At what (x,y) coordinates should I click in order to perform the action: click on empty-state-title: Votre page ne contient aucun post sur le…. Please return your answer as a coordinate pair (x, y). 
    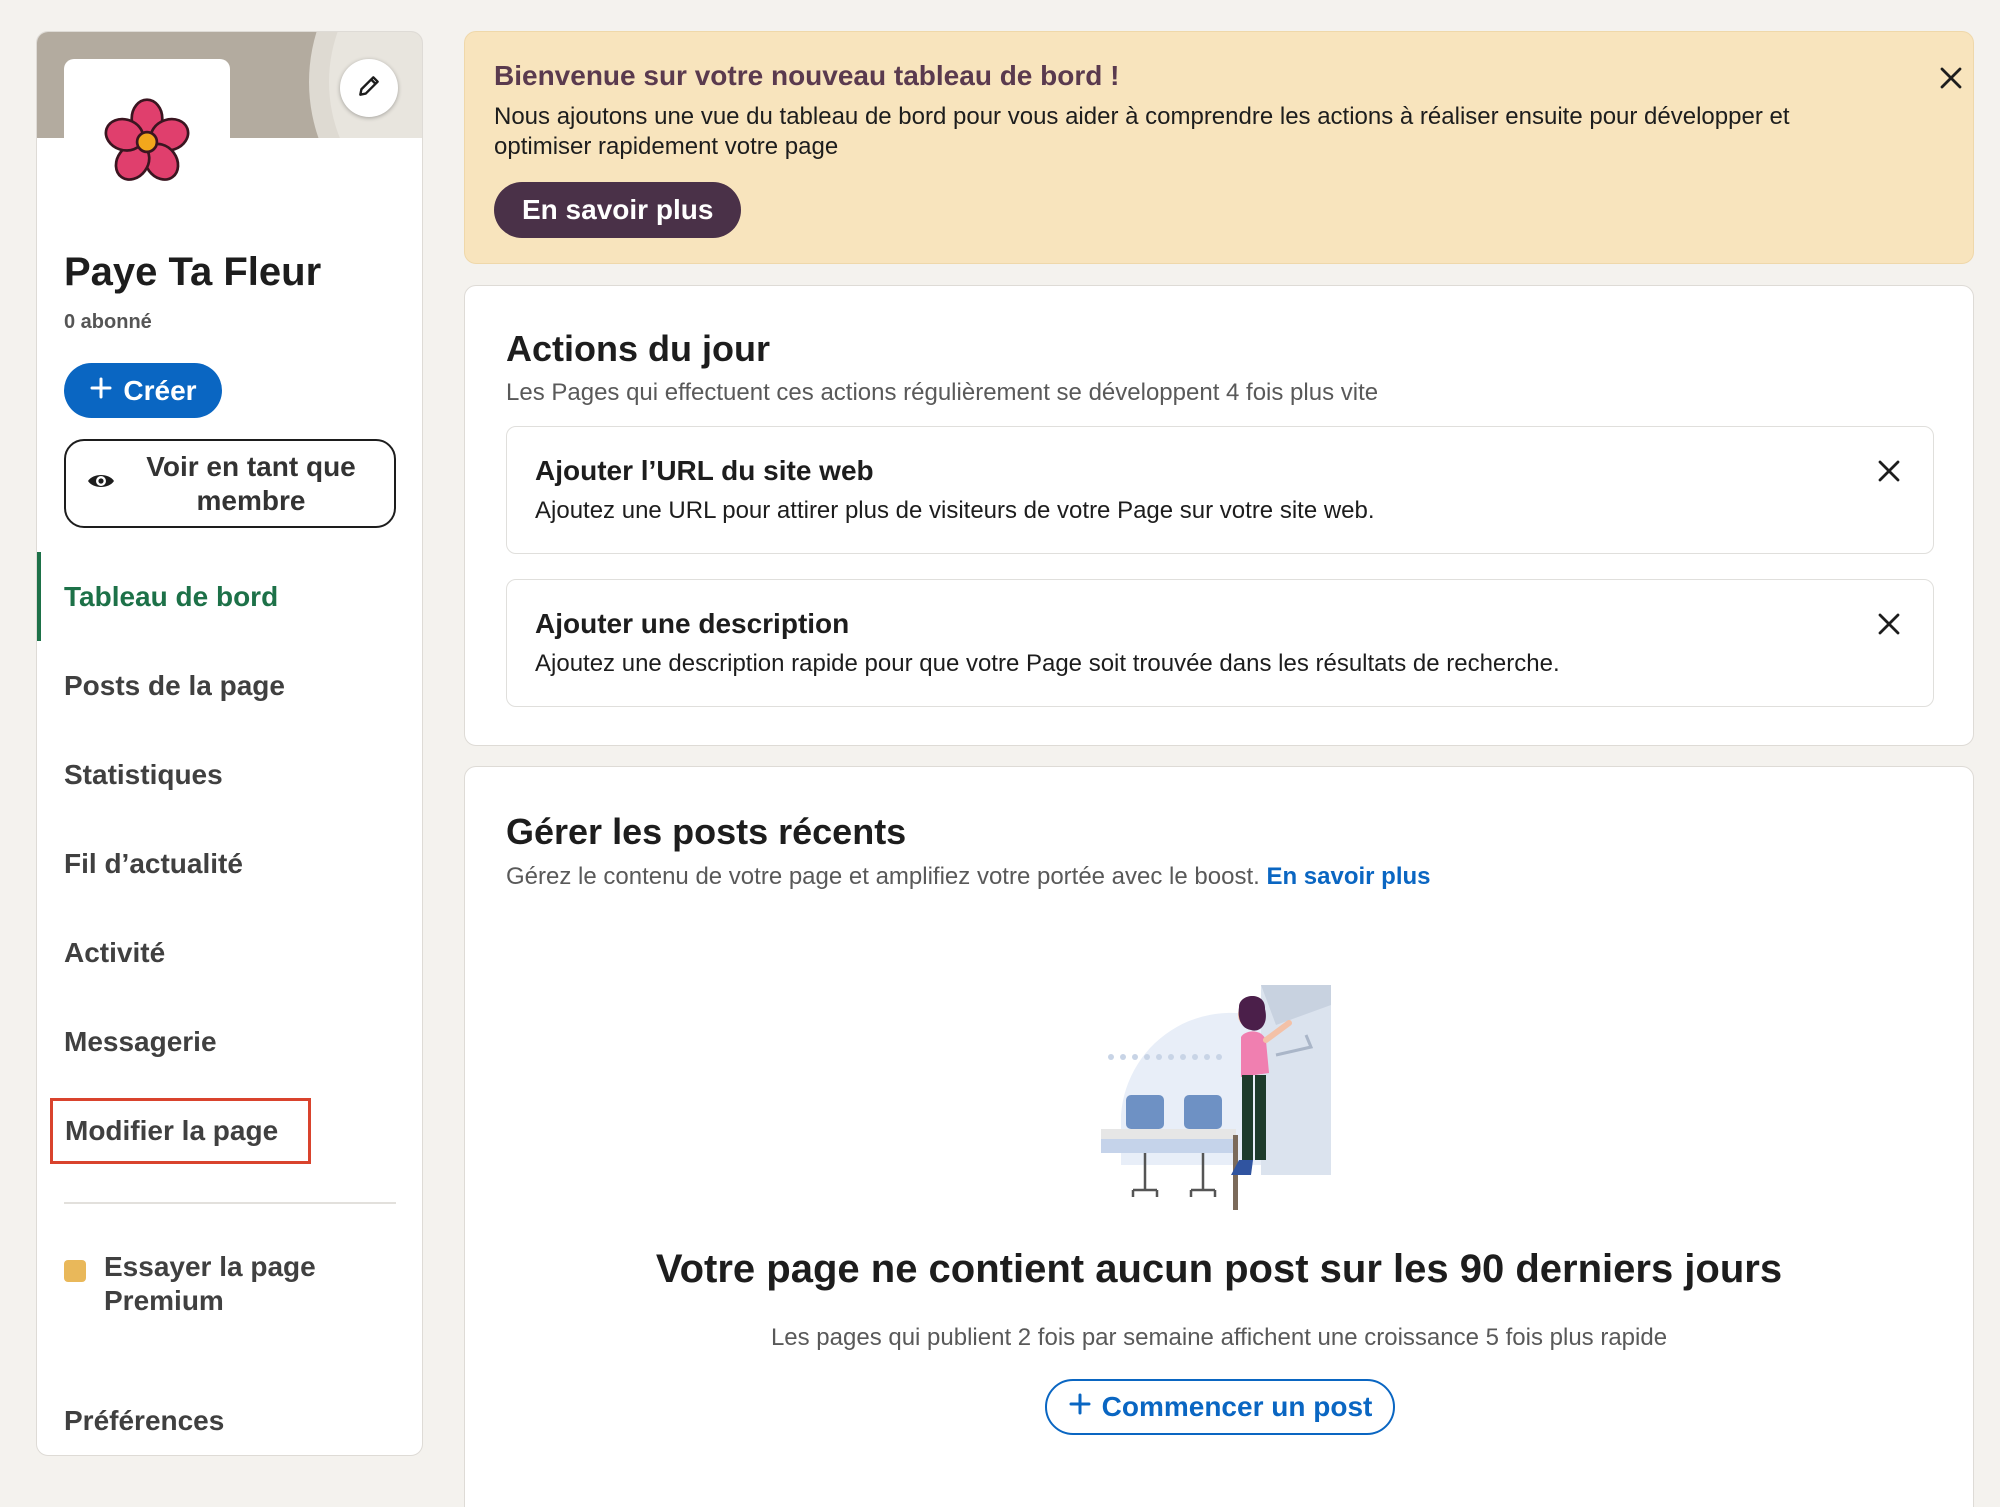
    Looking at the image, I should click on (1219, 1269).